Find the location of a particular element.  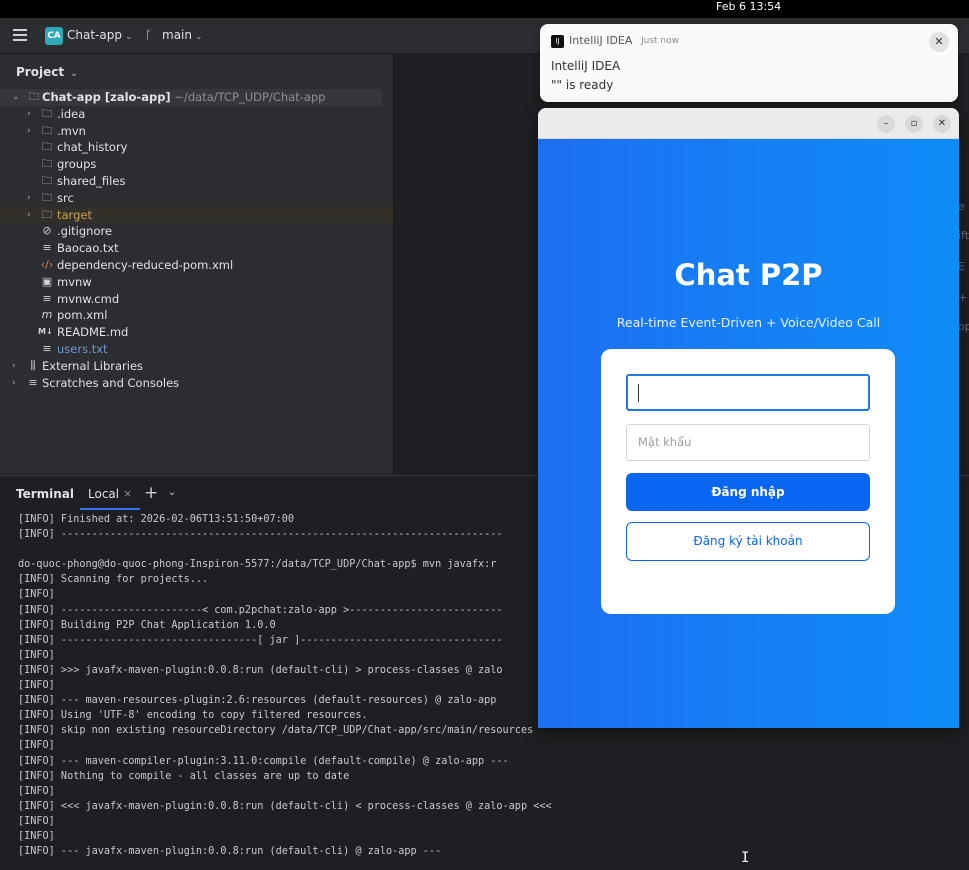

edge-fragment: op is located at coordinates (963, 326).